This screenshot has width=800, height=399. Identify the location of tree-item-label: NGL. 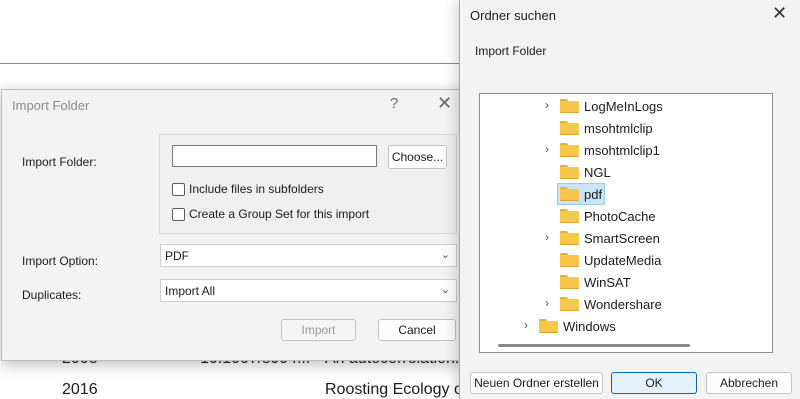
(597, 172).